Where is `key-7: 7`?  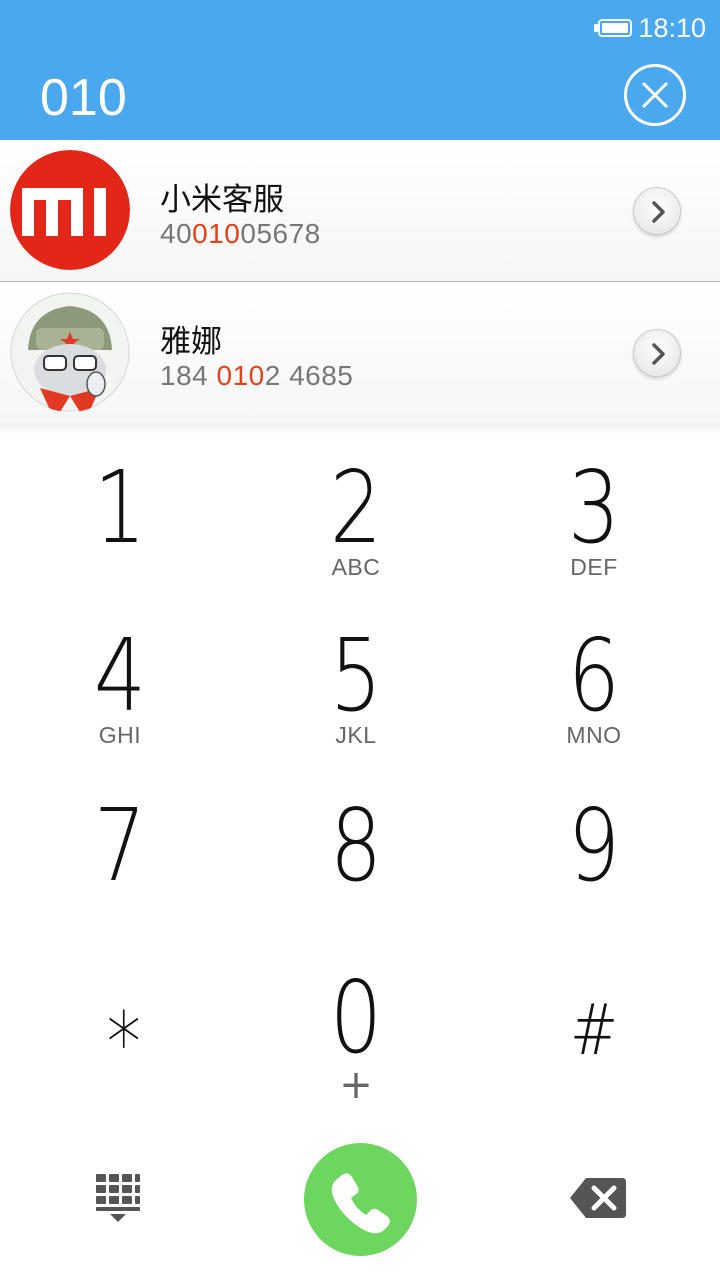 key-7: 7 is located at coordinates (120, 863).